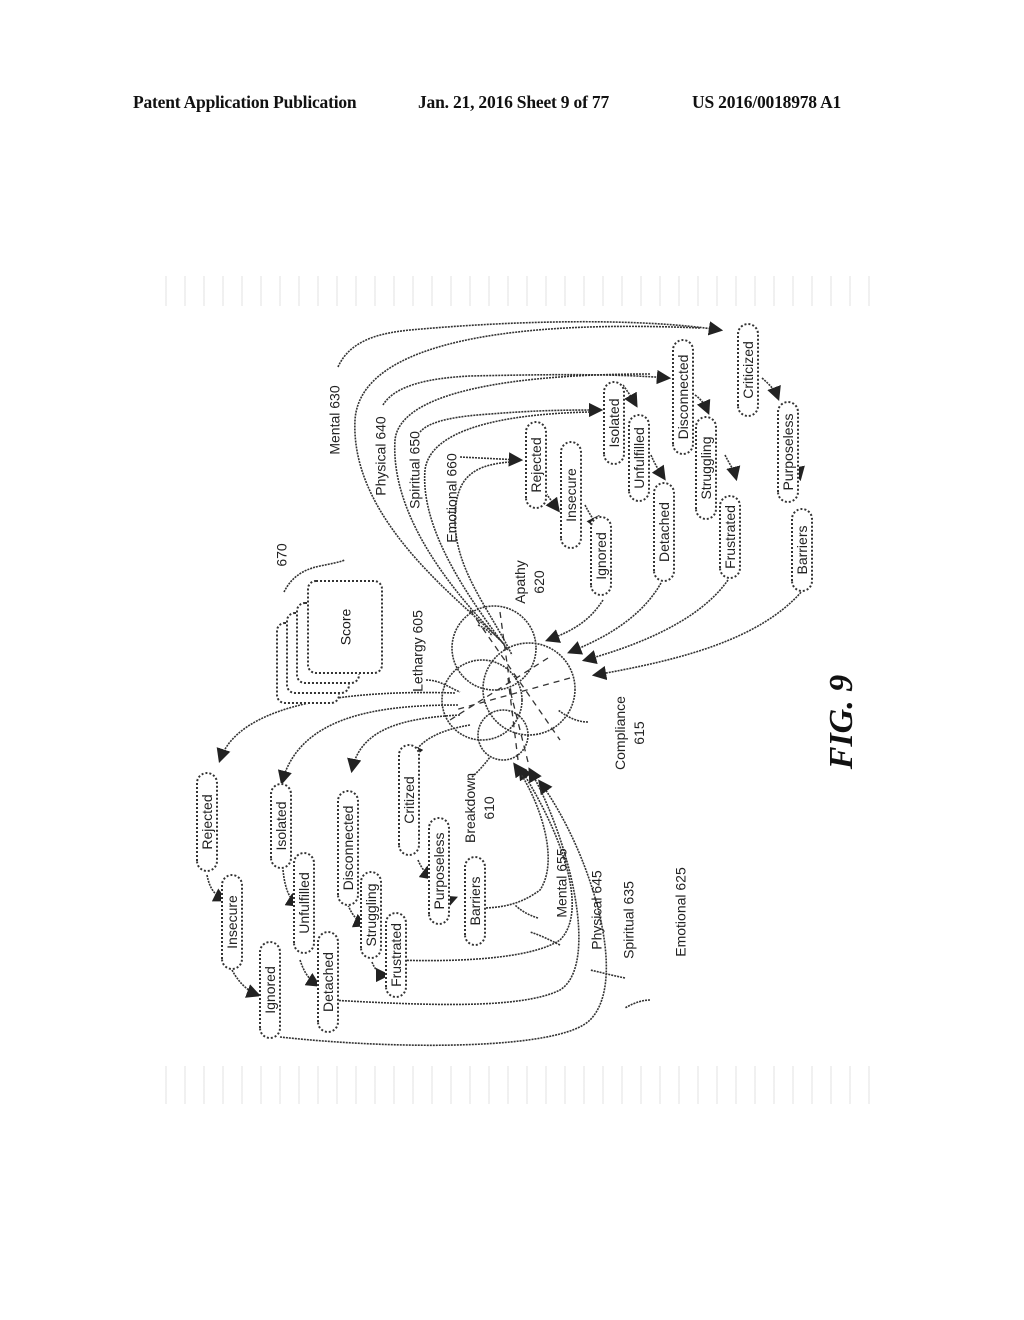 This screenshot has height=1320, width=1024. Describe the element at coordinates (571, 495) in the screenshot. I see `right-node-insecure: Insecure` at that location.